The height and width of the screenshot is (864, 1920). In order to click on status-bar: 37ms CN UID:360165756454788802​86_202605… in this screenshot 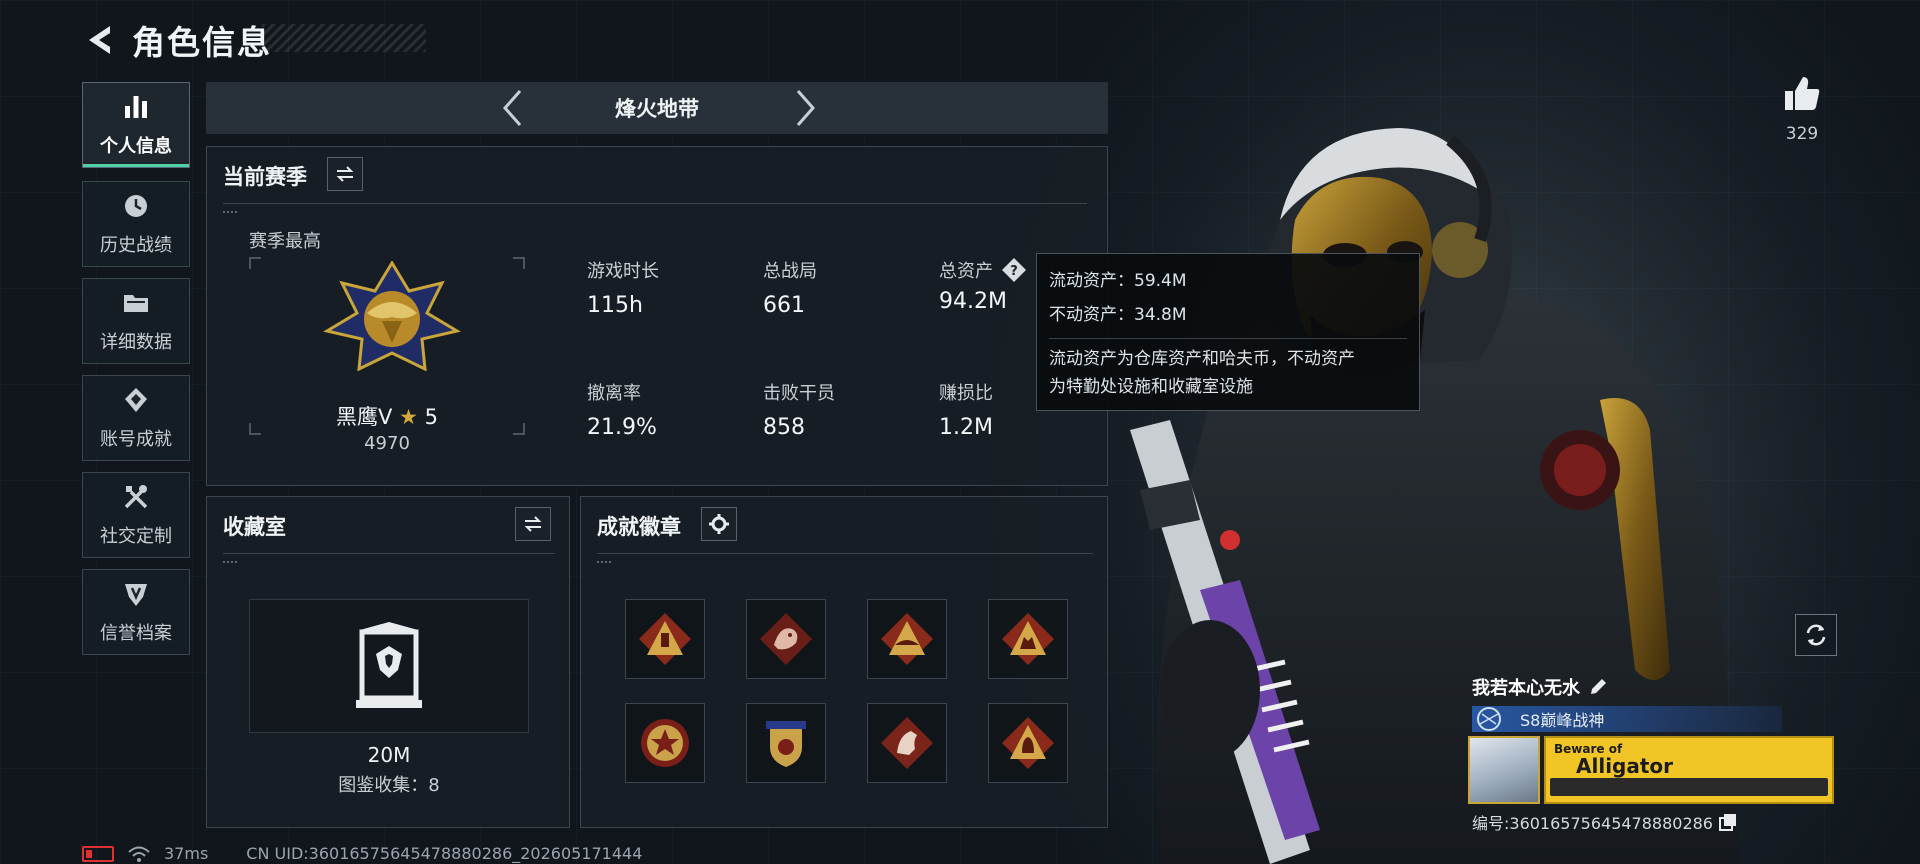, I will do `click(362, 853)`.